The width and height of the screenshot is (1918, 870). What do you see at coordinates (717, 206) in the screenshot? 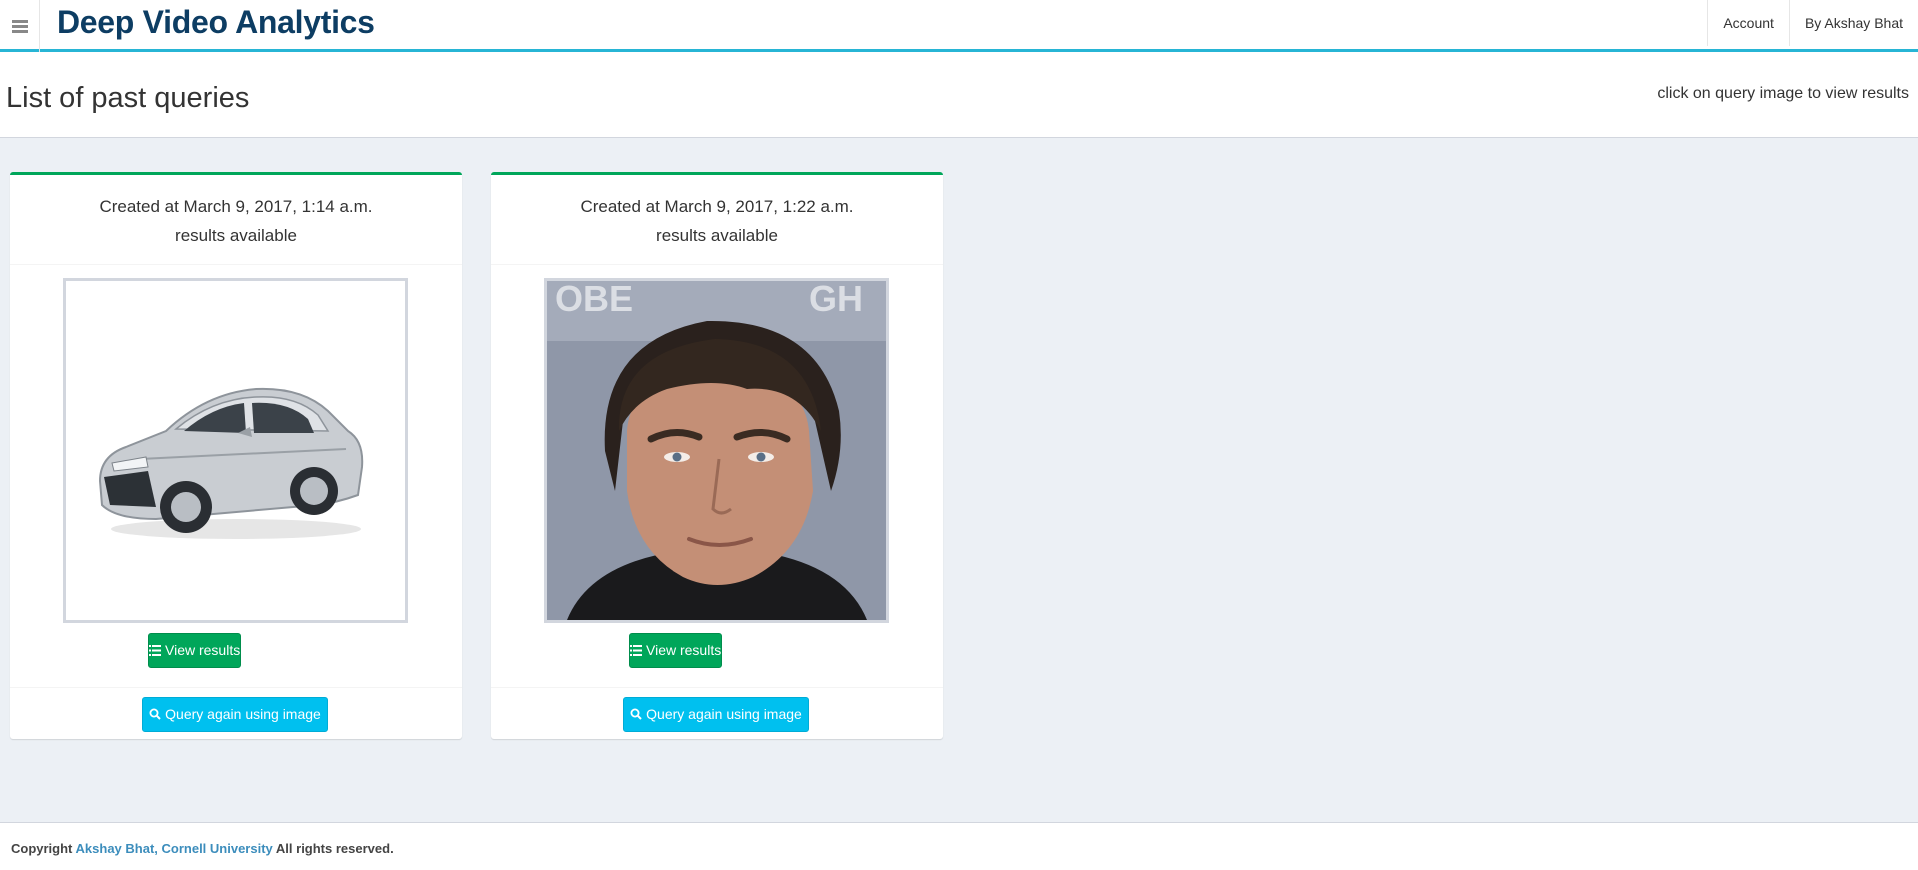
I see `created-timestamp: Created at March 9, 2017, 1:22 a.m.` at bounding box center [717, 206].